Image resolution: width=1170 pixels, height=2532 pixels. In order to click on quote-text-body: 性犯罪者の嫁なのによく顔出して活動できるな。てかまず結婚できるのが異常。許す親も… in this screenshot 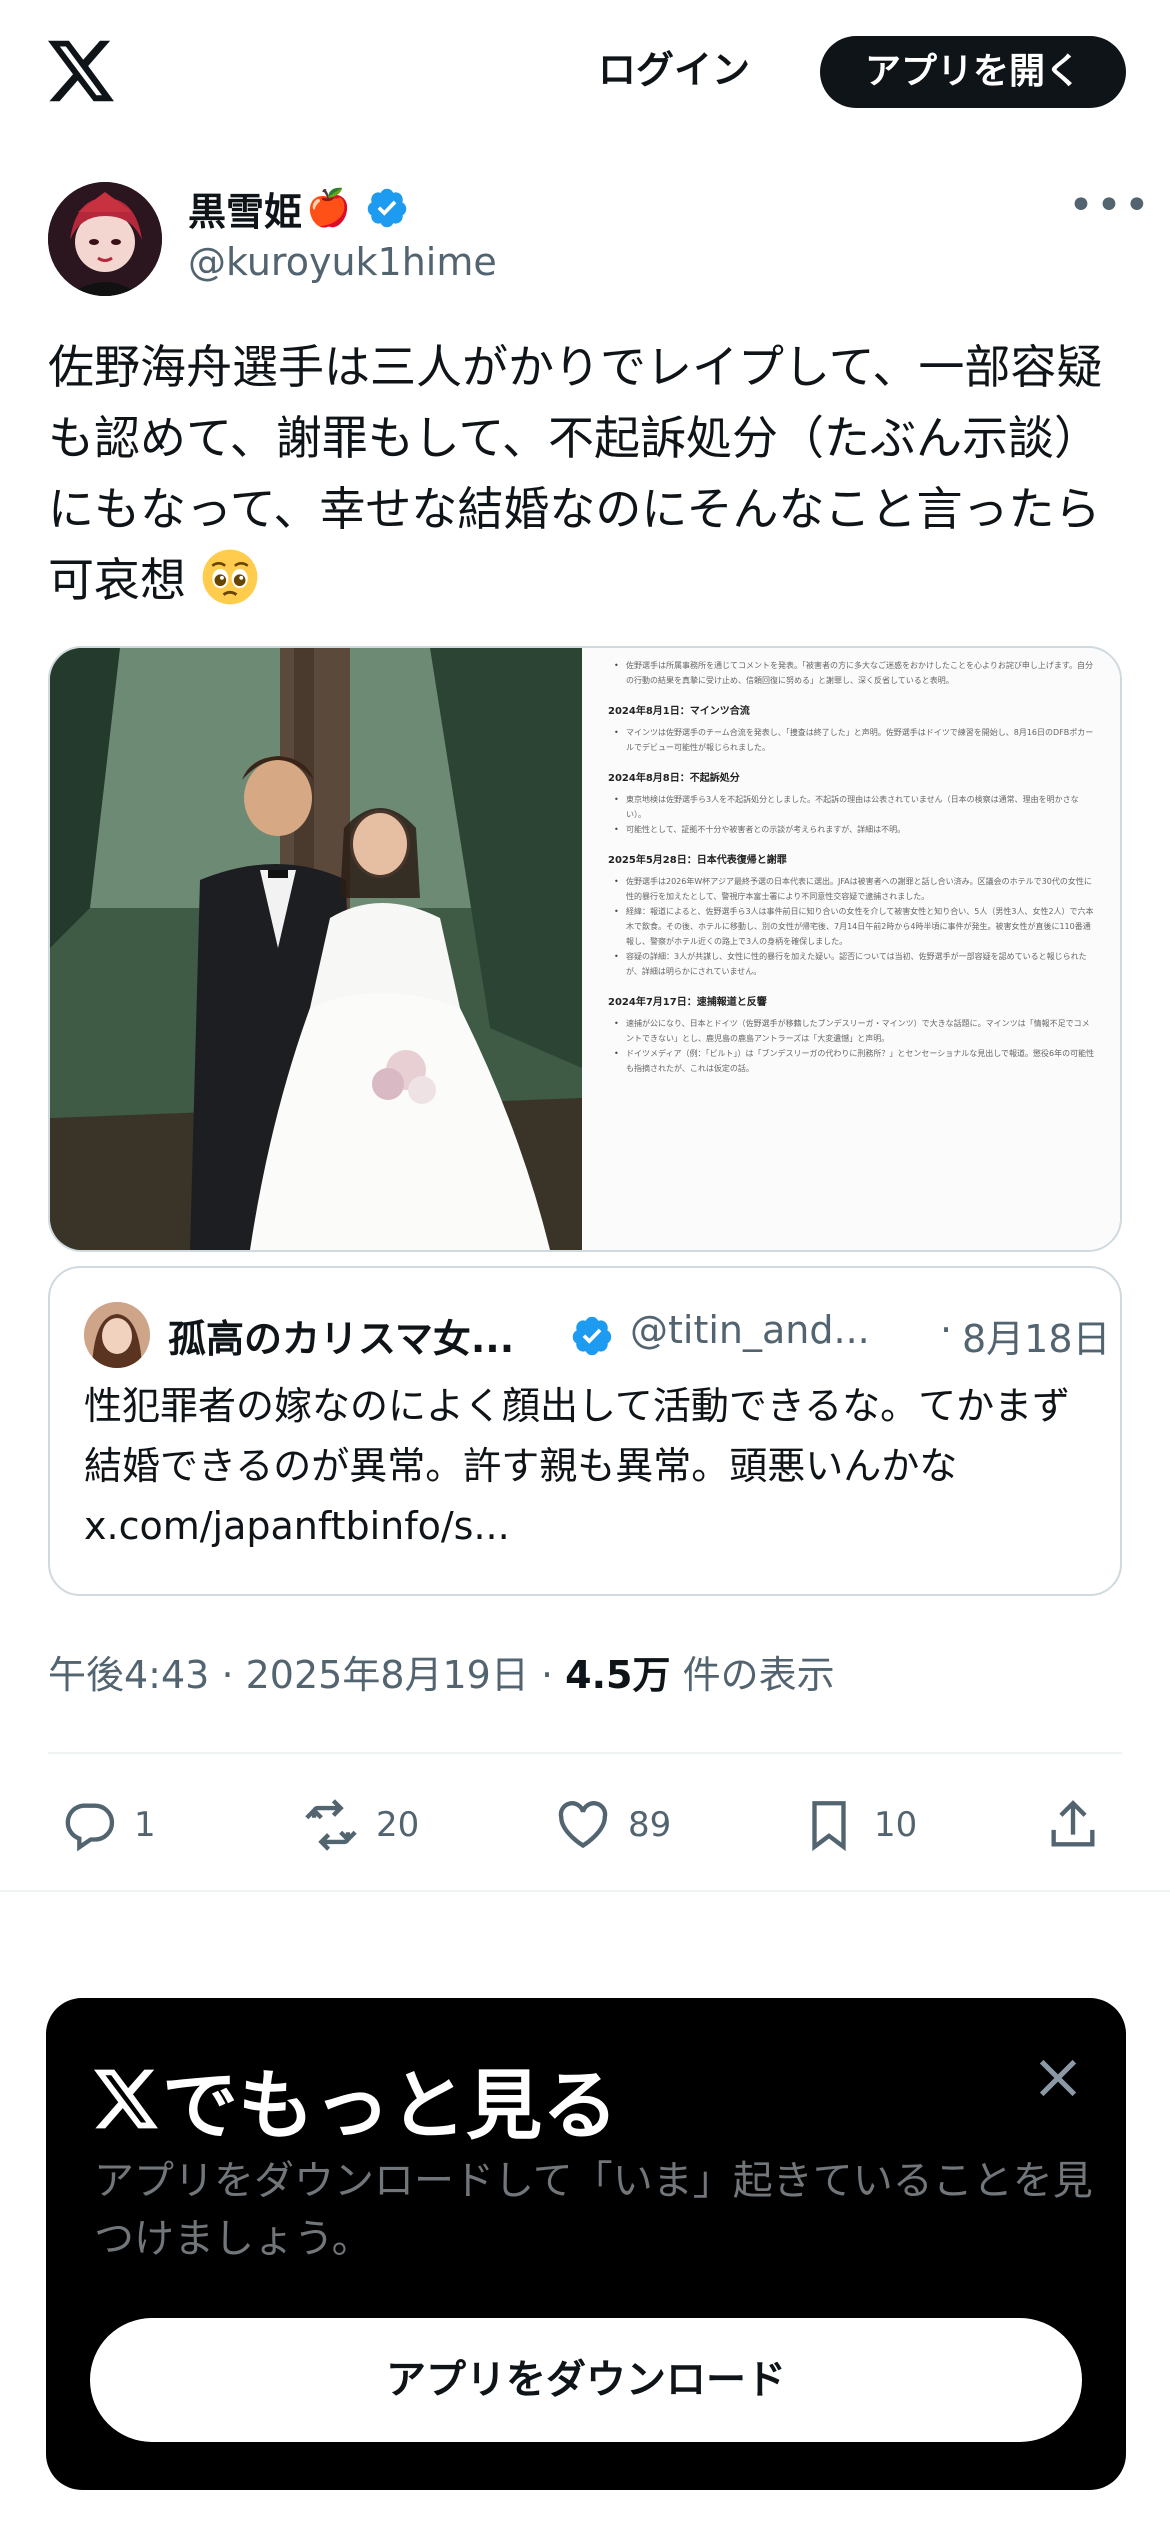, I will do `click(577, 1436)`.